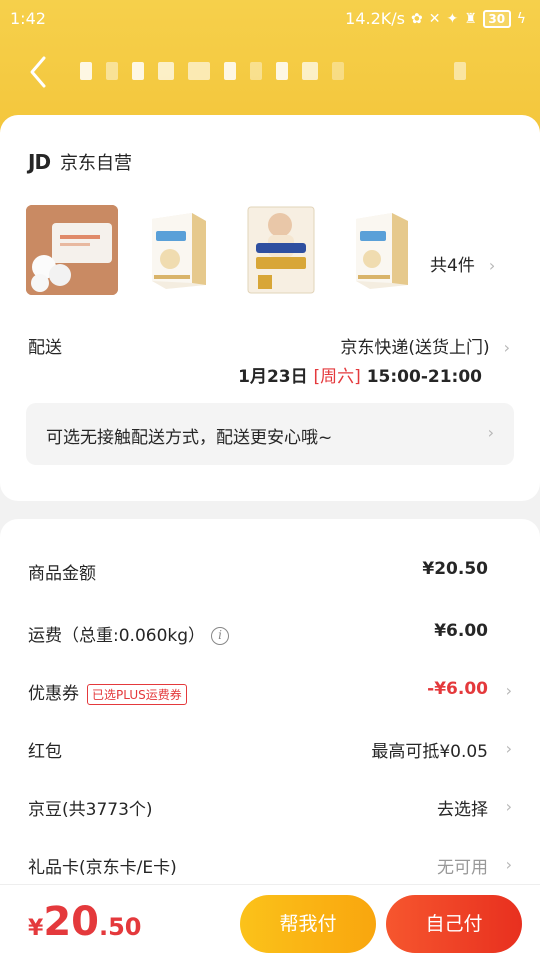 Image resolution: width=540 pixels, height=960 pixels. What do you see at coordinates (462, 810) in the screenshot?
I see `jingdou-value: 去选择` at bounding box center [462, 810].